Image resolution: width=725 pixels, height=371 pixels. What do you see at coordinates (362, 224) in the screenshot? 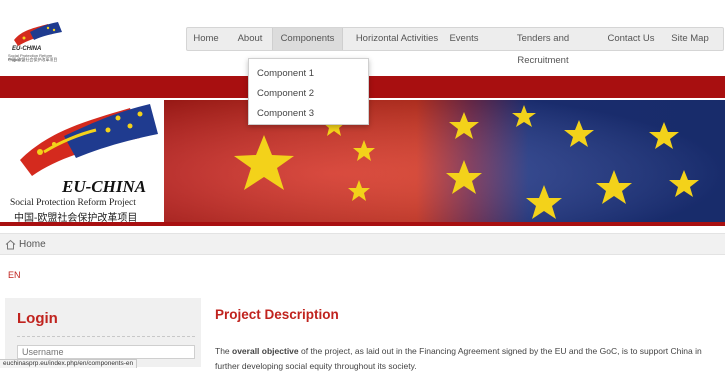
I see `banner-bottom-rule` at bounding box center [362, 224].